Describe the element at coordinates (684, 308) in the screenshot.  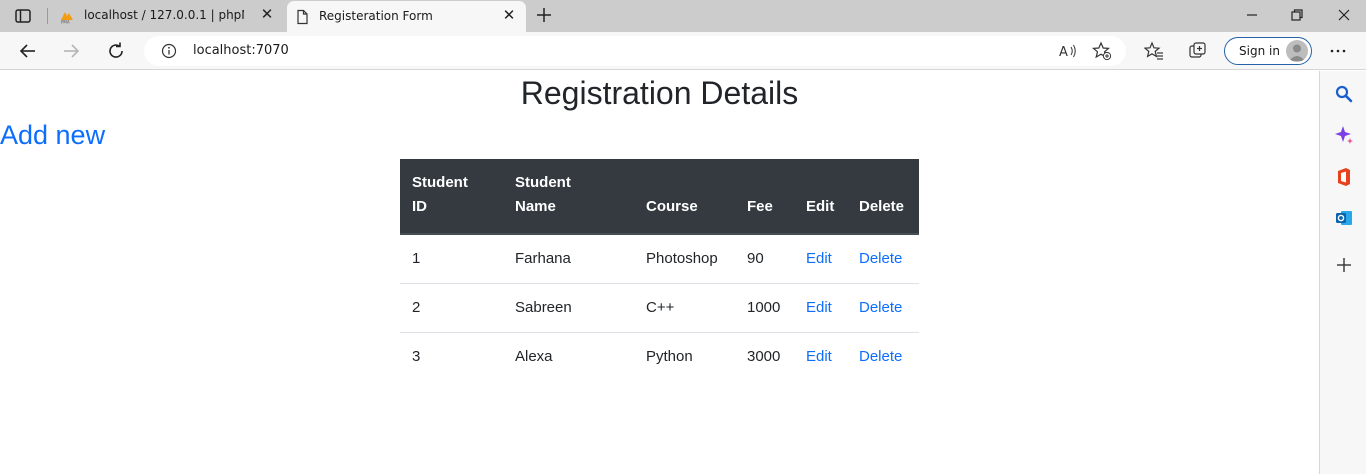
I see `cell-course: C++` at that location.